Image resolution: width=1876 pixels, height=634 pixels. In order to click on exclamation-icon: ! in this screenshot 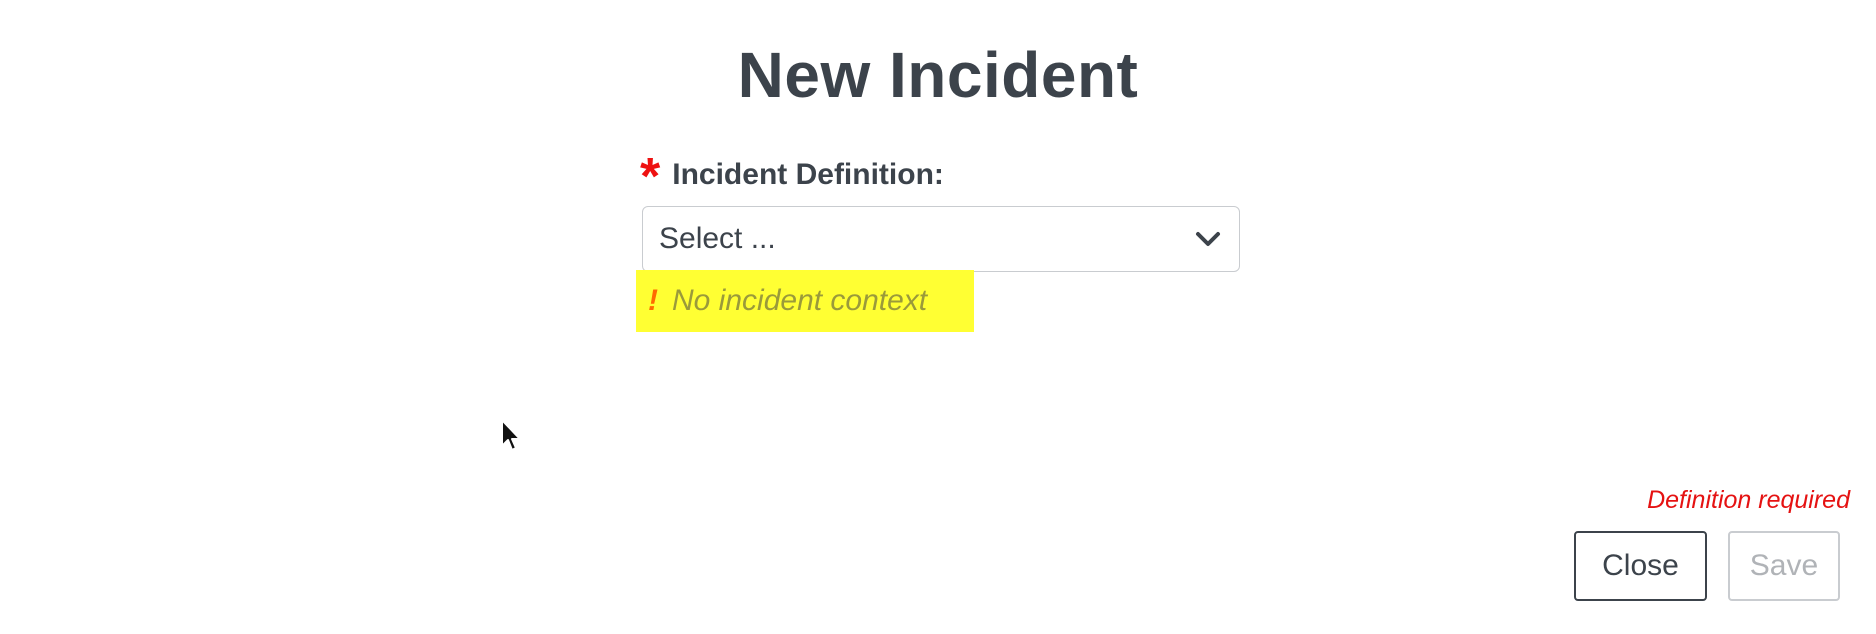, I will do `click(653, 300)`.